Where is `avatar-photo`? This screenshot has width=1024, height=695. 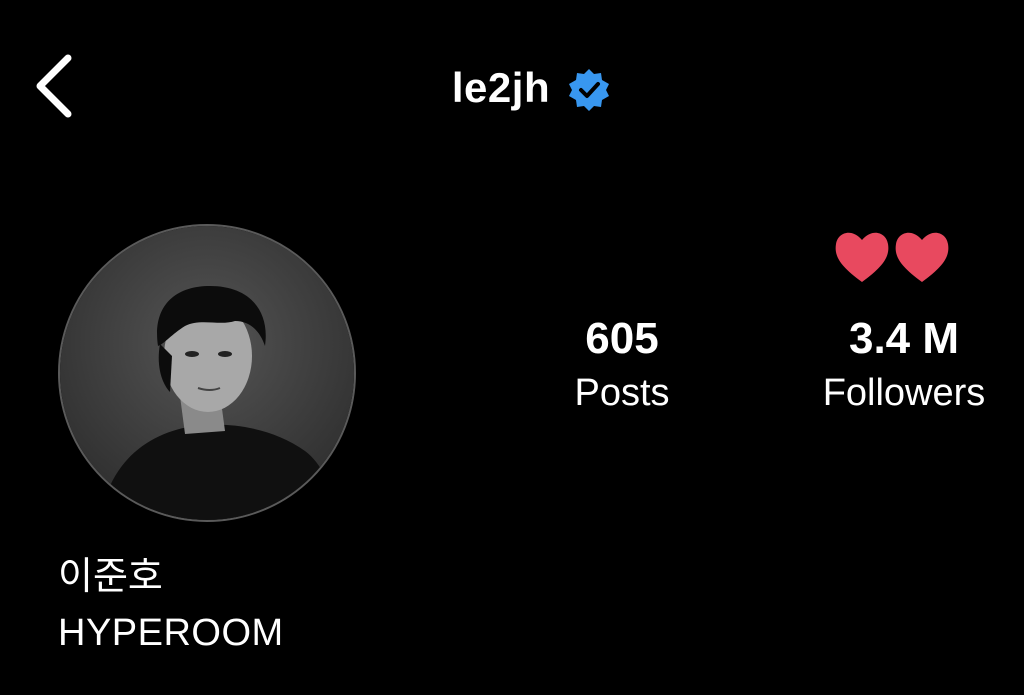
avatar-photo is located at coordinates (207, 373).